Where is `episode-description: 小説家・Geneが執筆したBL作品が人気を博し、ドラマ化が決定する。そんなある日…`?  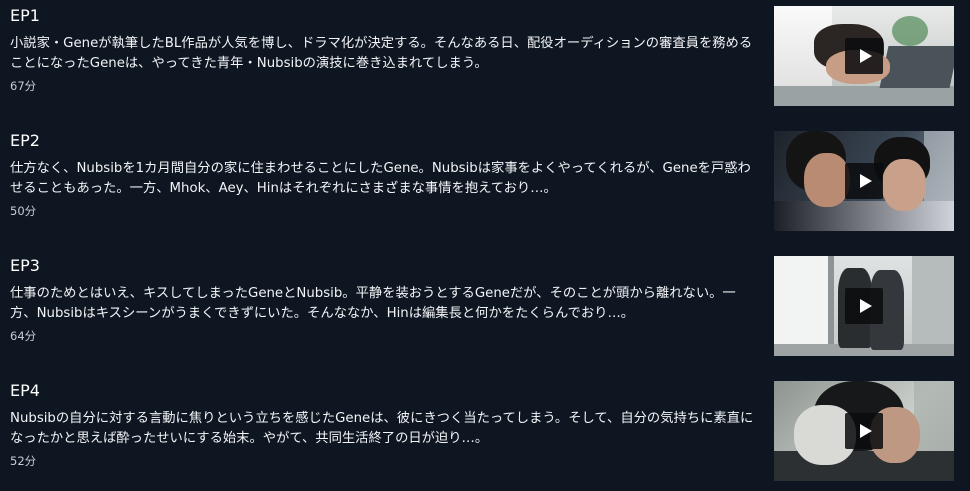 episode-description: 小説家・Geneが執筆したBL作品が人気を博し、ドラマ化が決定する。そんなある日… is located at coordinates (381, 53).